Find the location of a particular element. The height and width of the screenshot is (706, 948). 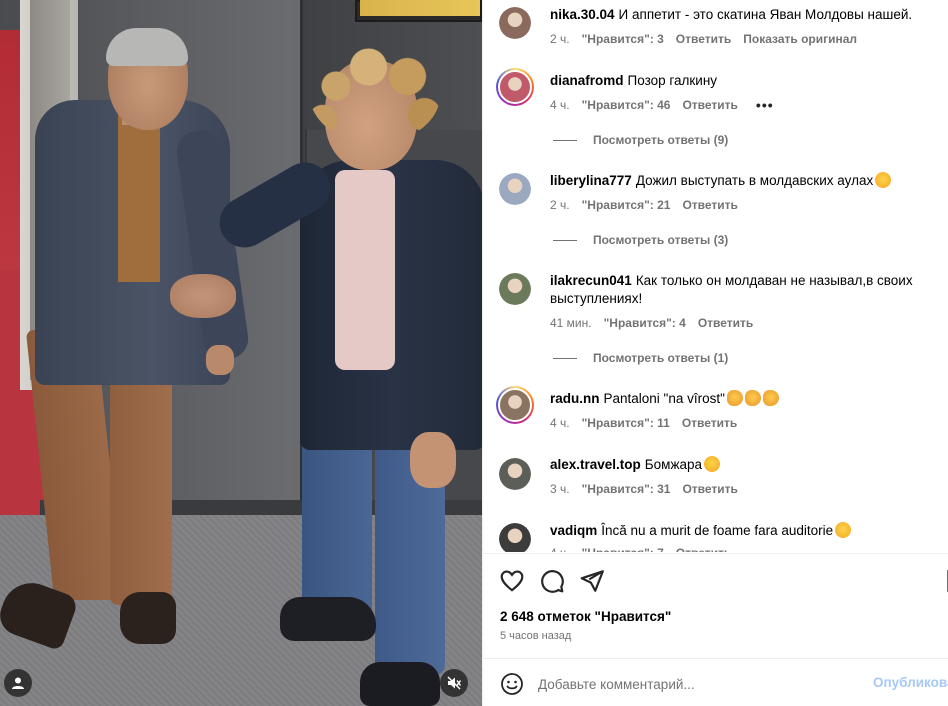

comment-likes: "Нравится": 21 is located at coordinates (626, 205).